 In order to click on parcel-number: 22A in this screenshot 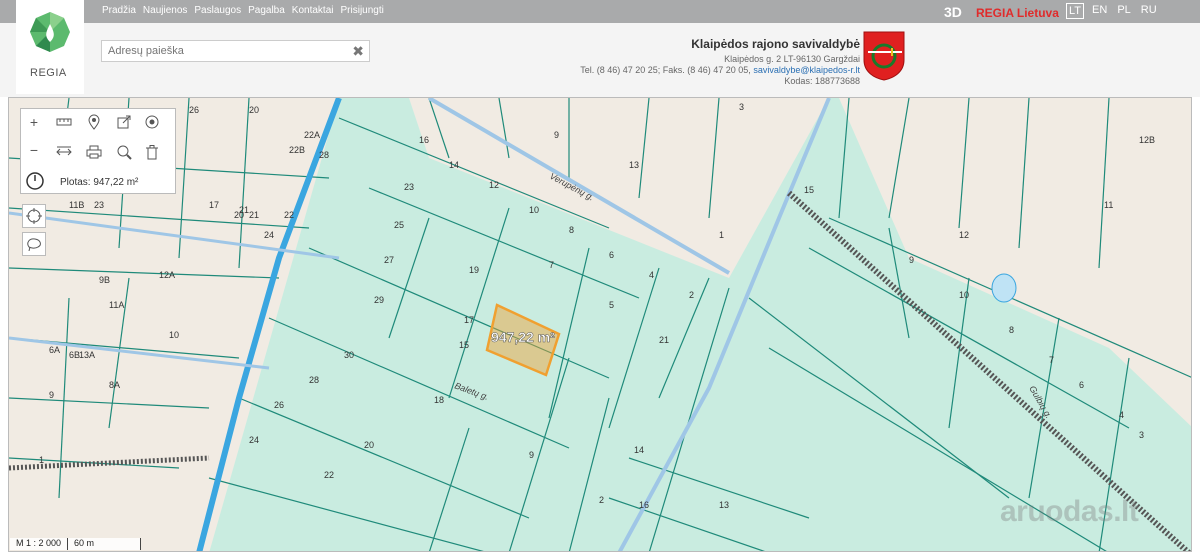, I will do `click(312, 135)`.